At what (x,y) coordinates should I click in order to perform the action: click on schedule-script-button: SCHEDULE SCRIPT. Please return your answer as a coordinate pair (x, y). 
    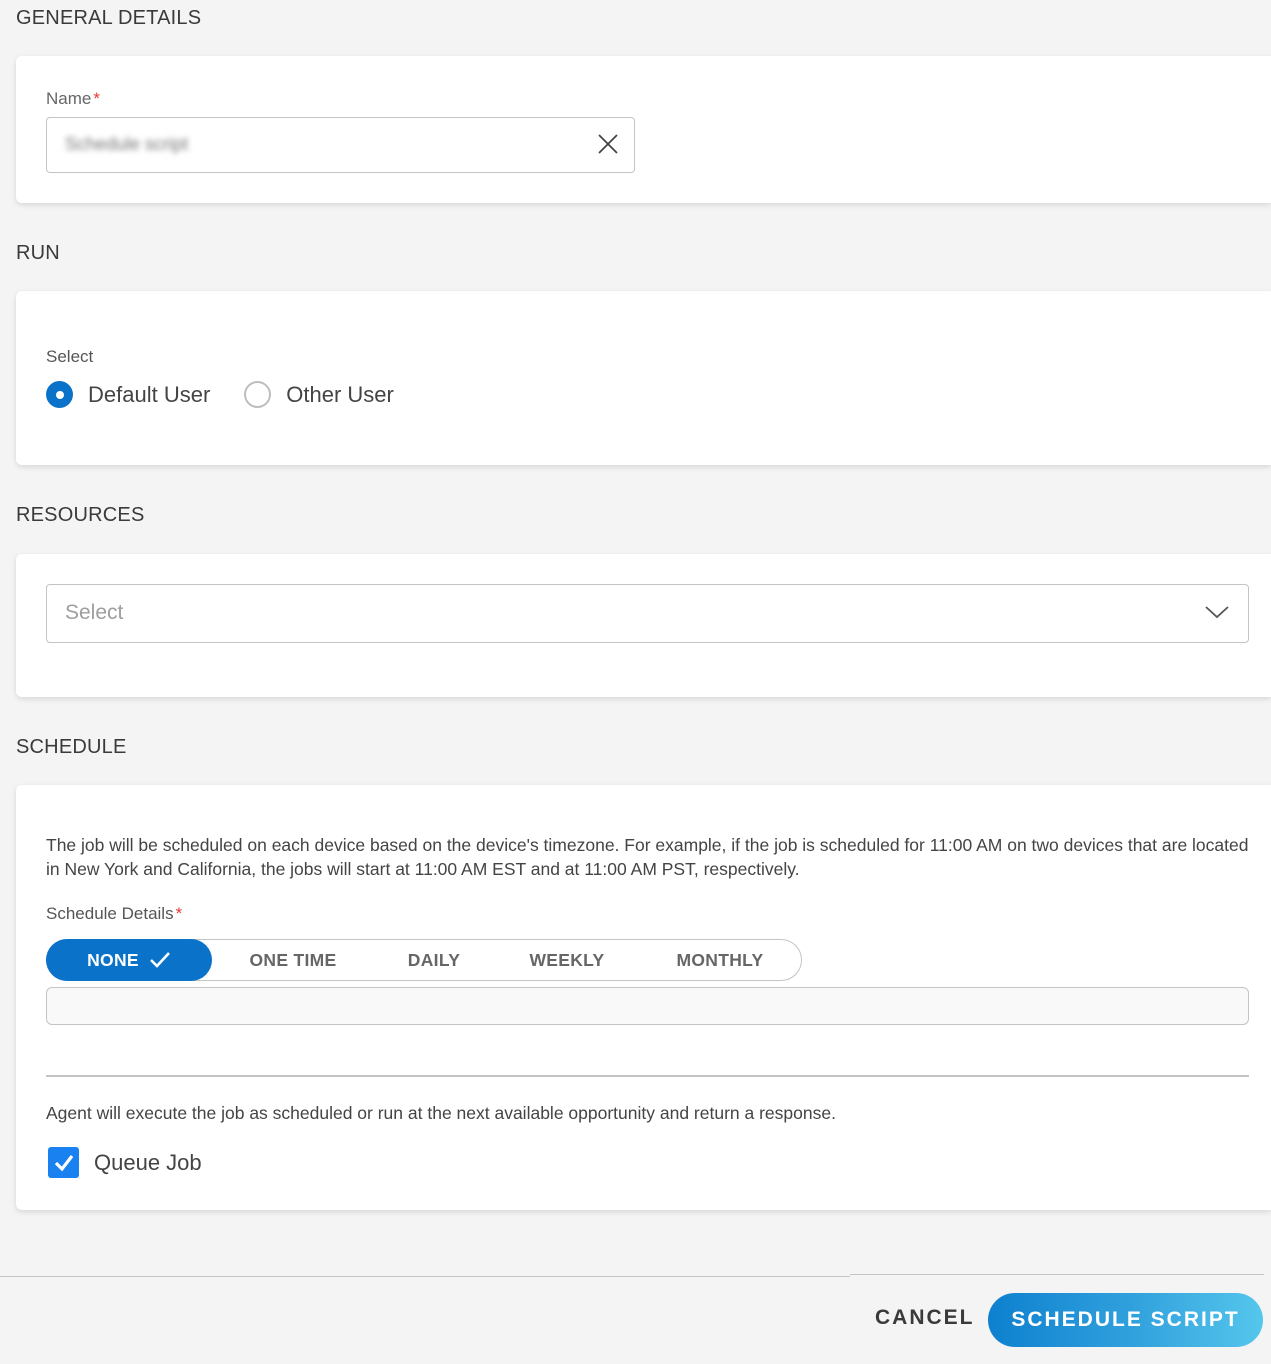
    Looking at the image, I should click on (1125, 1320).